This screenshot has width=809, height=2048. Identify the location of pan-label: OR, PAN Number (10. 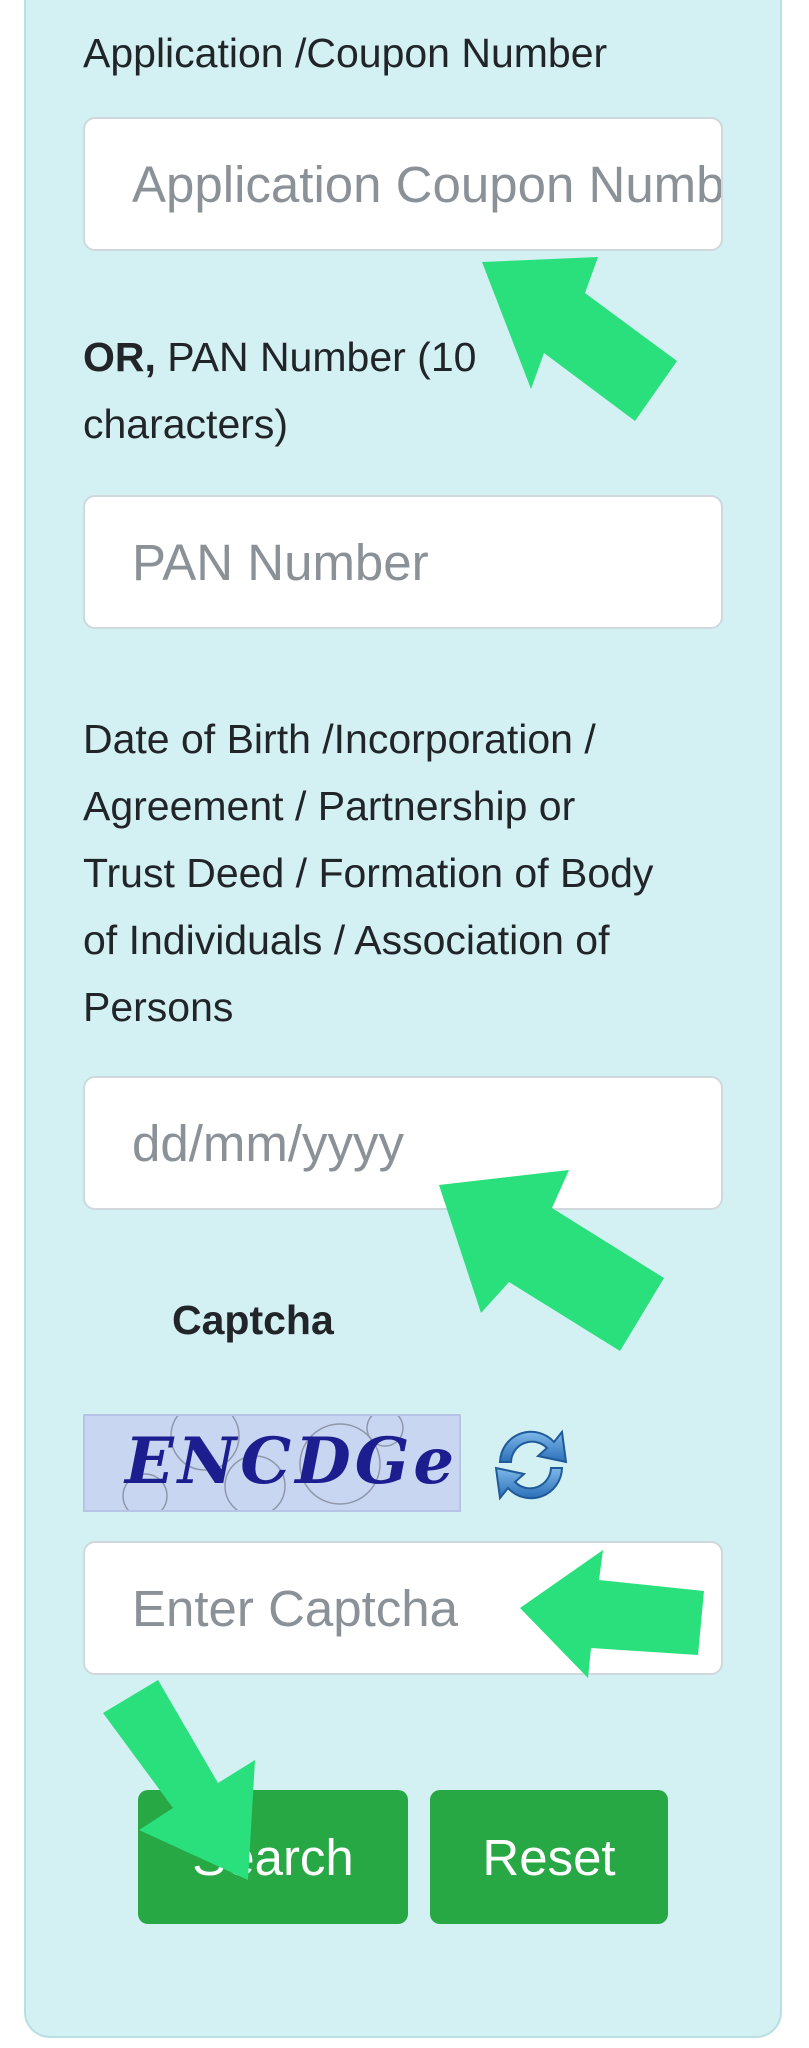
(279, 357).